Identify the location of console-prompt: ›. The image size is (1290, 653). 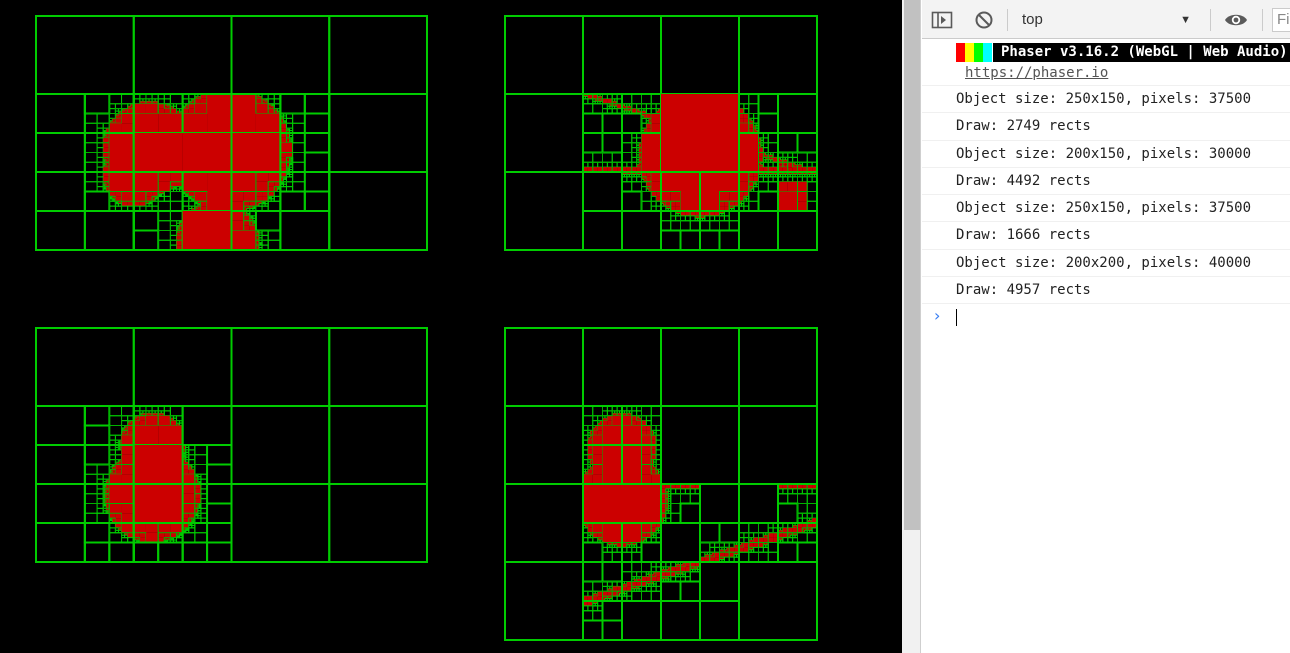
(1106, 317).